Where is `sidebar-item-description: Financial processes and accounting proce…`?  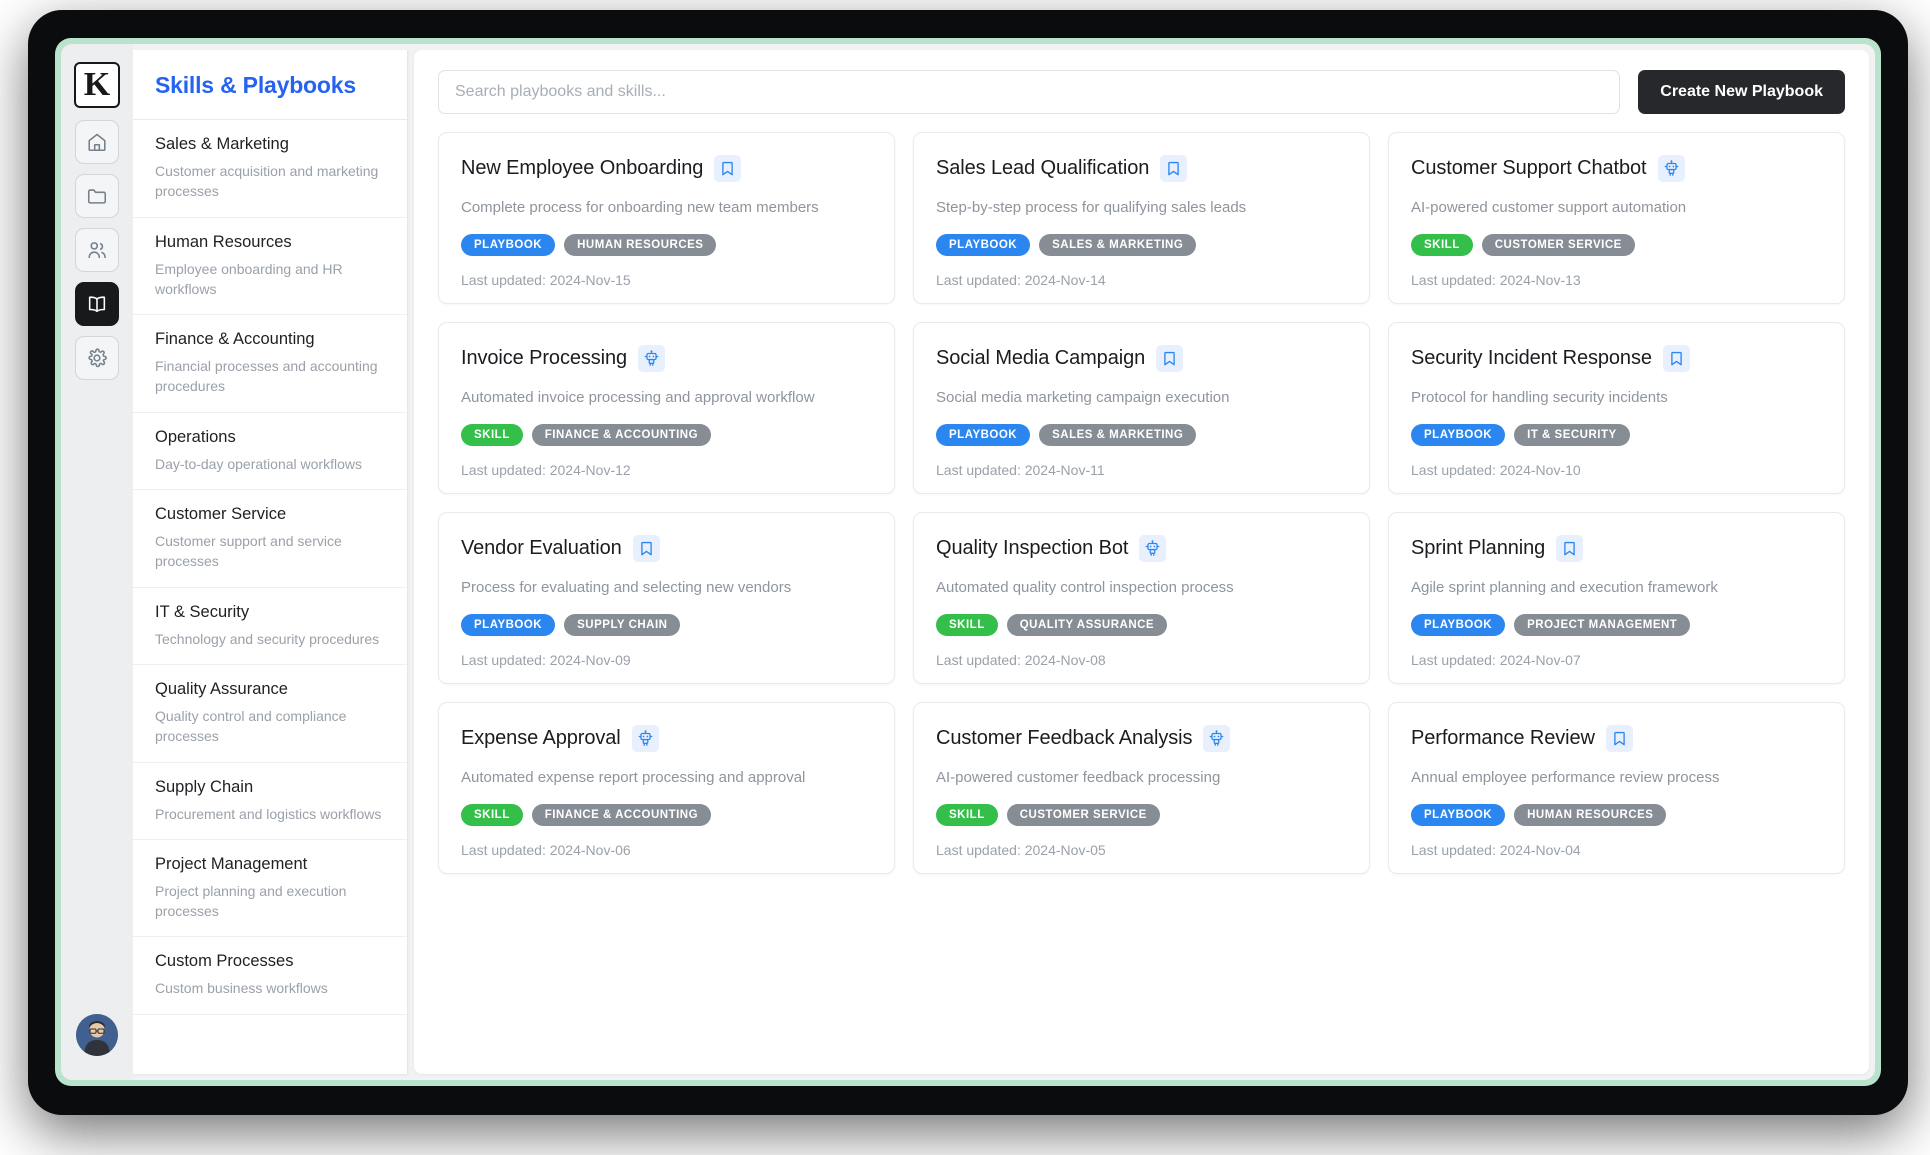
sidebar-item-description: Financial processes and accounting proce… is located at coordinates (266, 376).